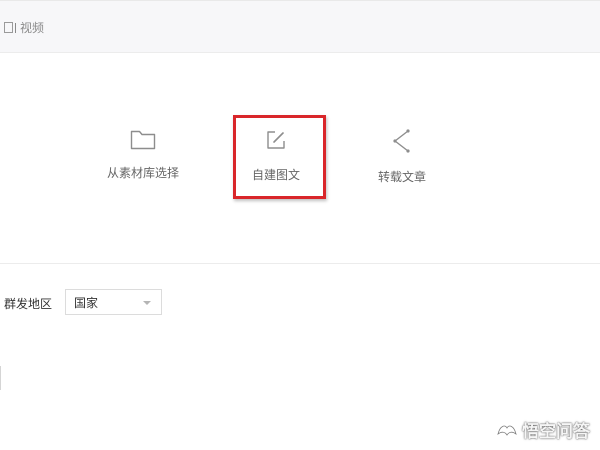  I want to click on watermark-text: 悟空问答, so click(556, 432).